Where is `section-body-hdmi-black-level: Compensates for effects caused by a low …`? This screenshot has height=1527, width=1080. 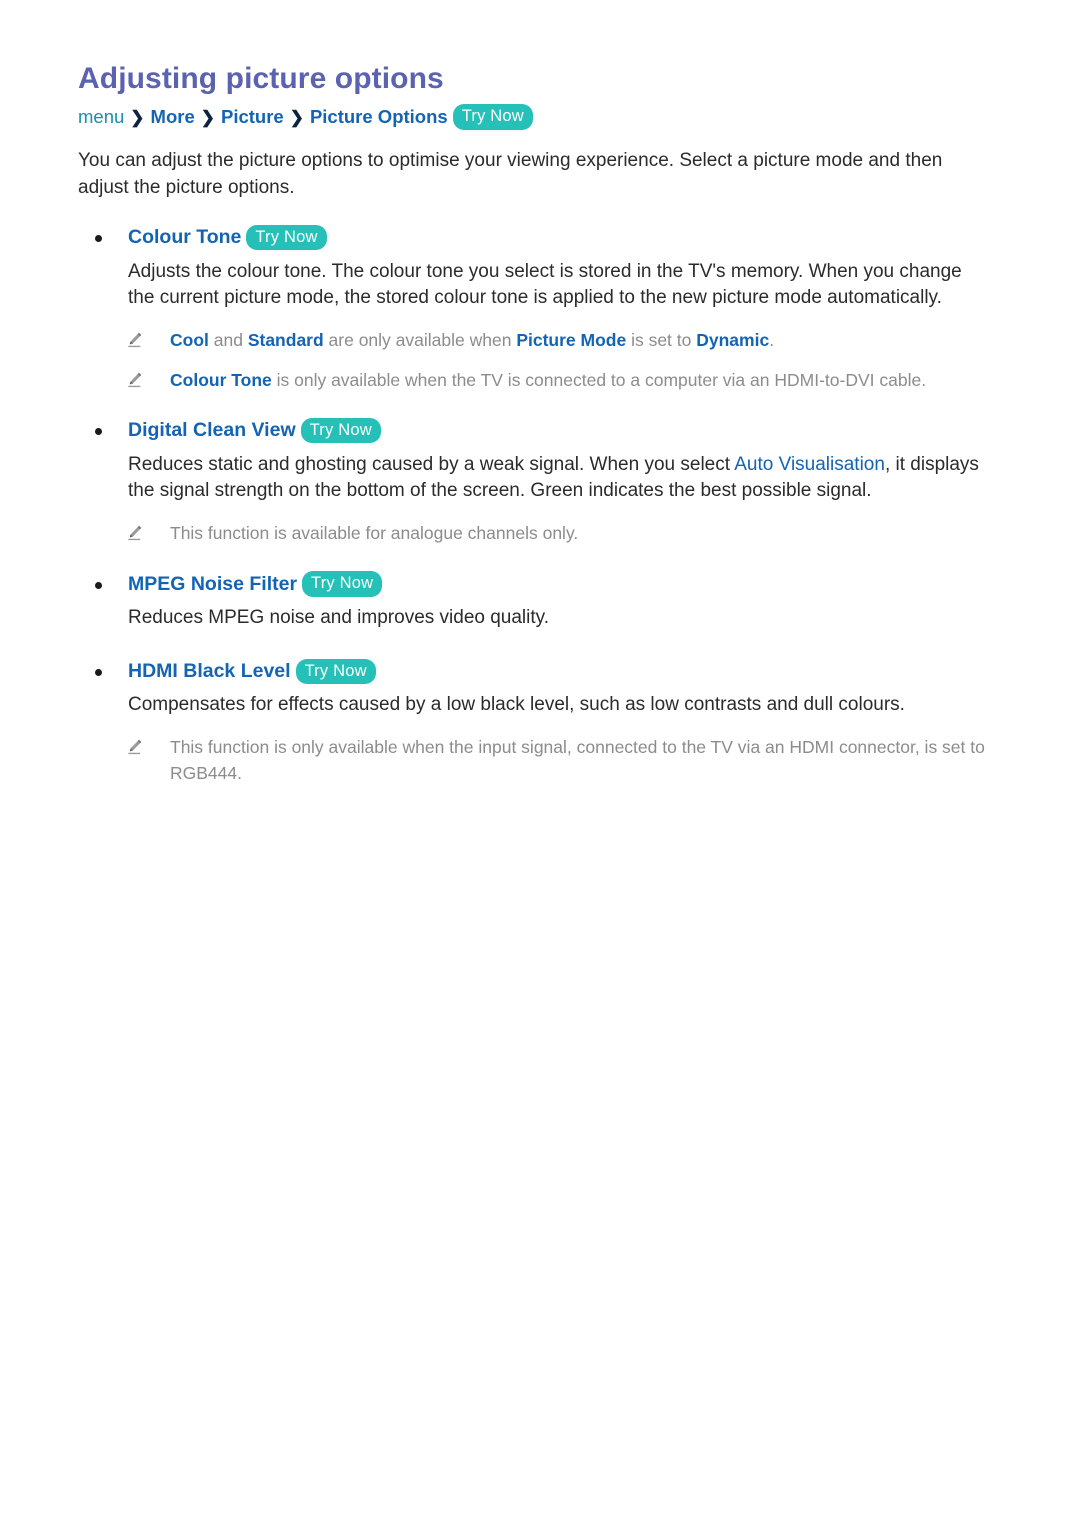
section-body-hdmi-black-level: Compensates for effects caused by a low … is located at coordinates (558, 705).